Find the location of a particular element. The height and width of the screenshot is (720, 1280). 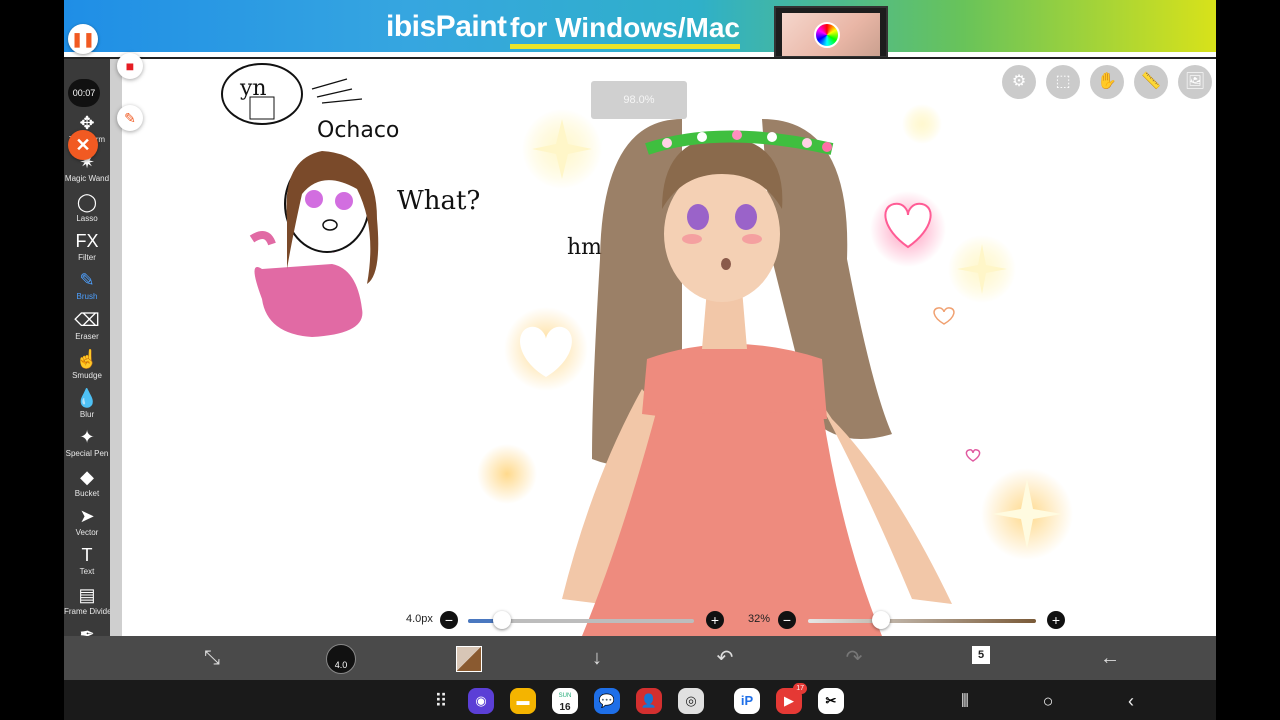

banner-subtitle: for Windows/Mac is located at coordinates (625, 30).